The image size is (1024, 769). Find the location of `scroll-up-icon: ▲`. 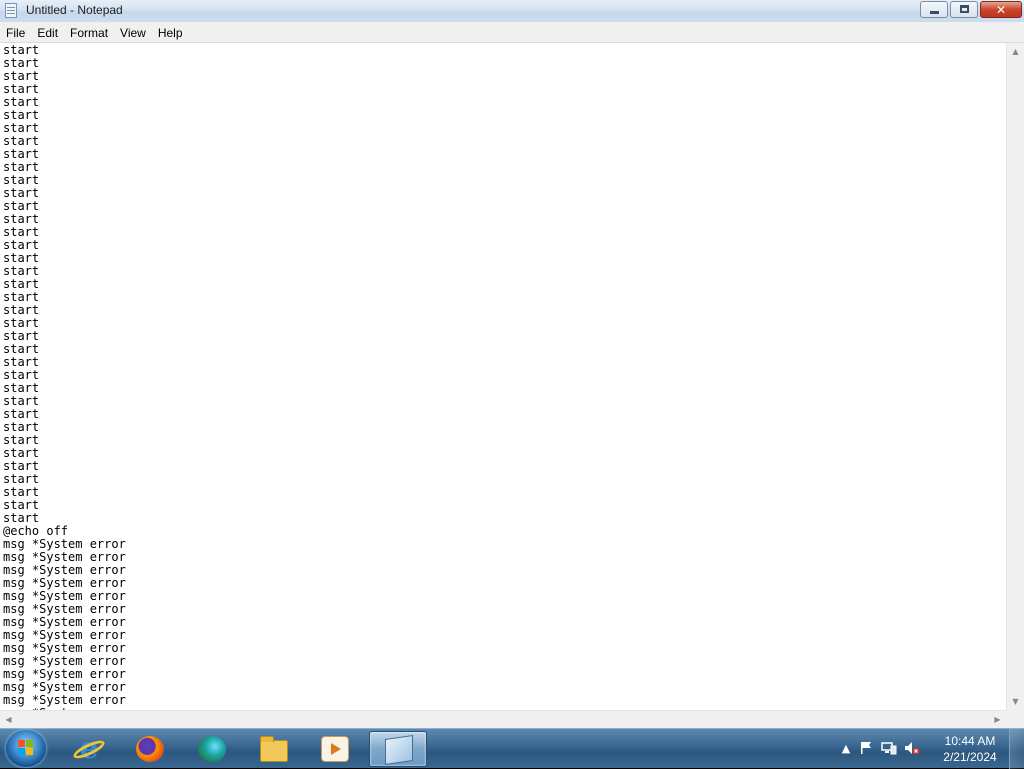

scroll-up-icon: ▲ is located at coordinates (1015, 51).